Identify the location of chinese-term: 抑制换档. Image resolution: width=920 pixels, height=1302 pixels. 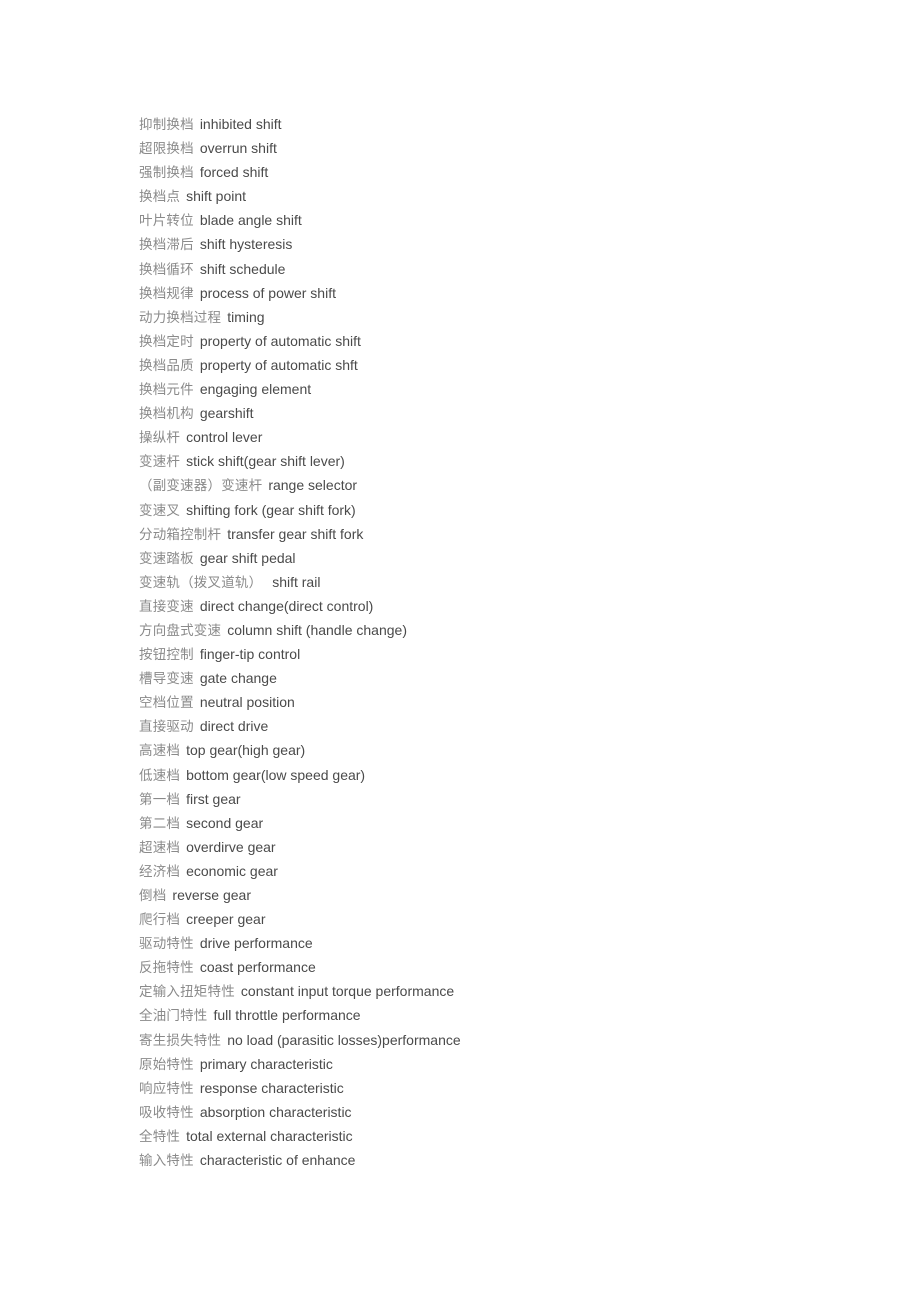
(166, 125).